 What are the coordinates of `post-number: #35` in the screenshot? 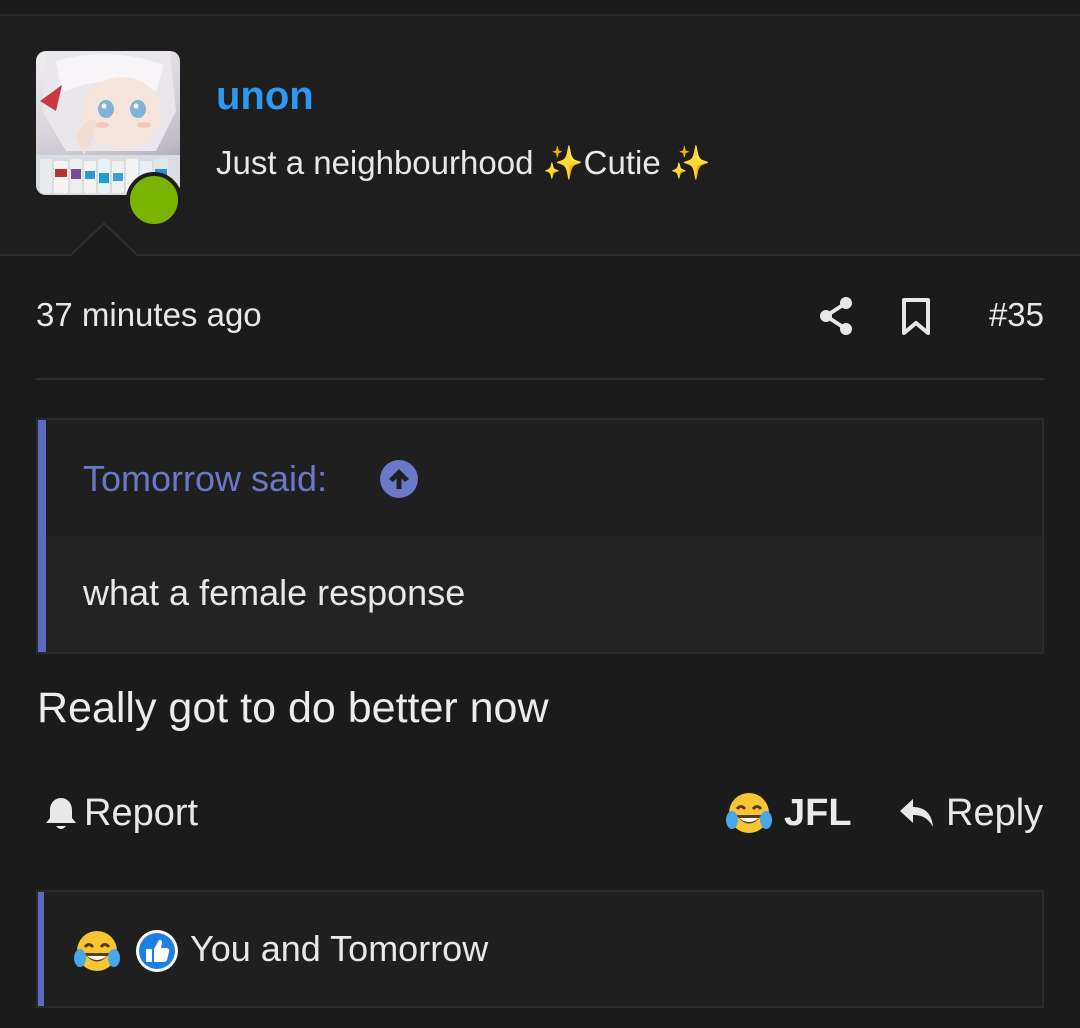 It's located at (1016, 315).